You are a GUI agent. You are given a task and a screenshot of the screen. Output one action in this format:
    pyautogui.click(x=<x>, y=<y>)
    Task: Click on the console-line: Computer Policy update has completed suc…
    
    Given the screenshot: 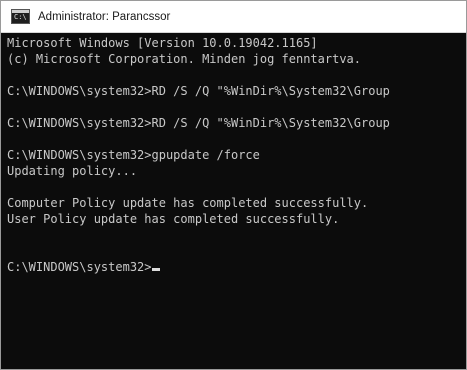 What is the action you would take?
    pyautogui.click(x=188, y=203)
    